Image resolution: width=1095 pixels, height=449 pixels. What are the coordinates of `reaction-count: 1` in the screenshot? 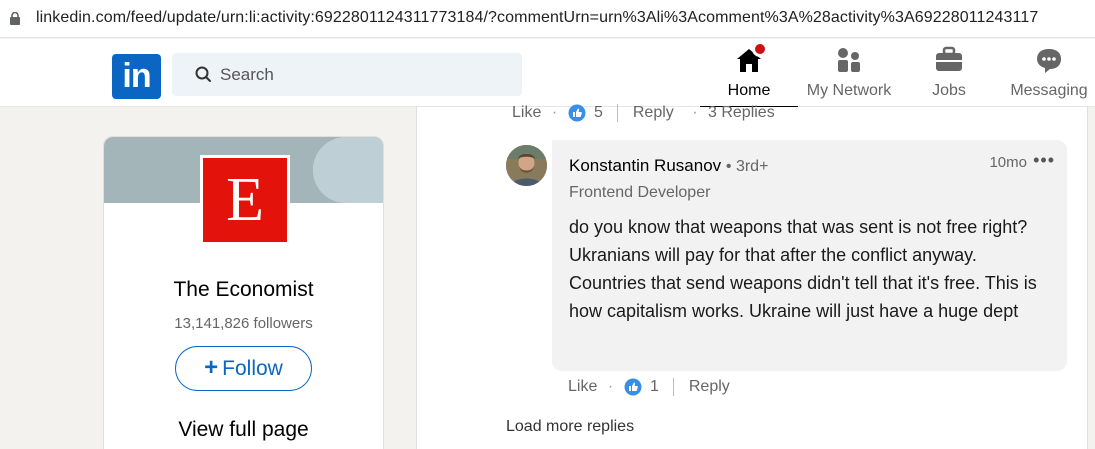 It's located at (654, 387).